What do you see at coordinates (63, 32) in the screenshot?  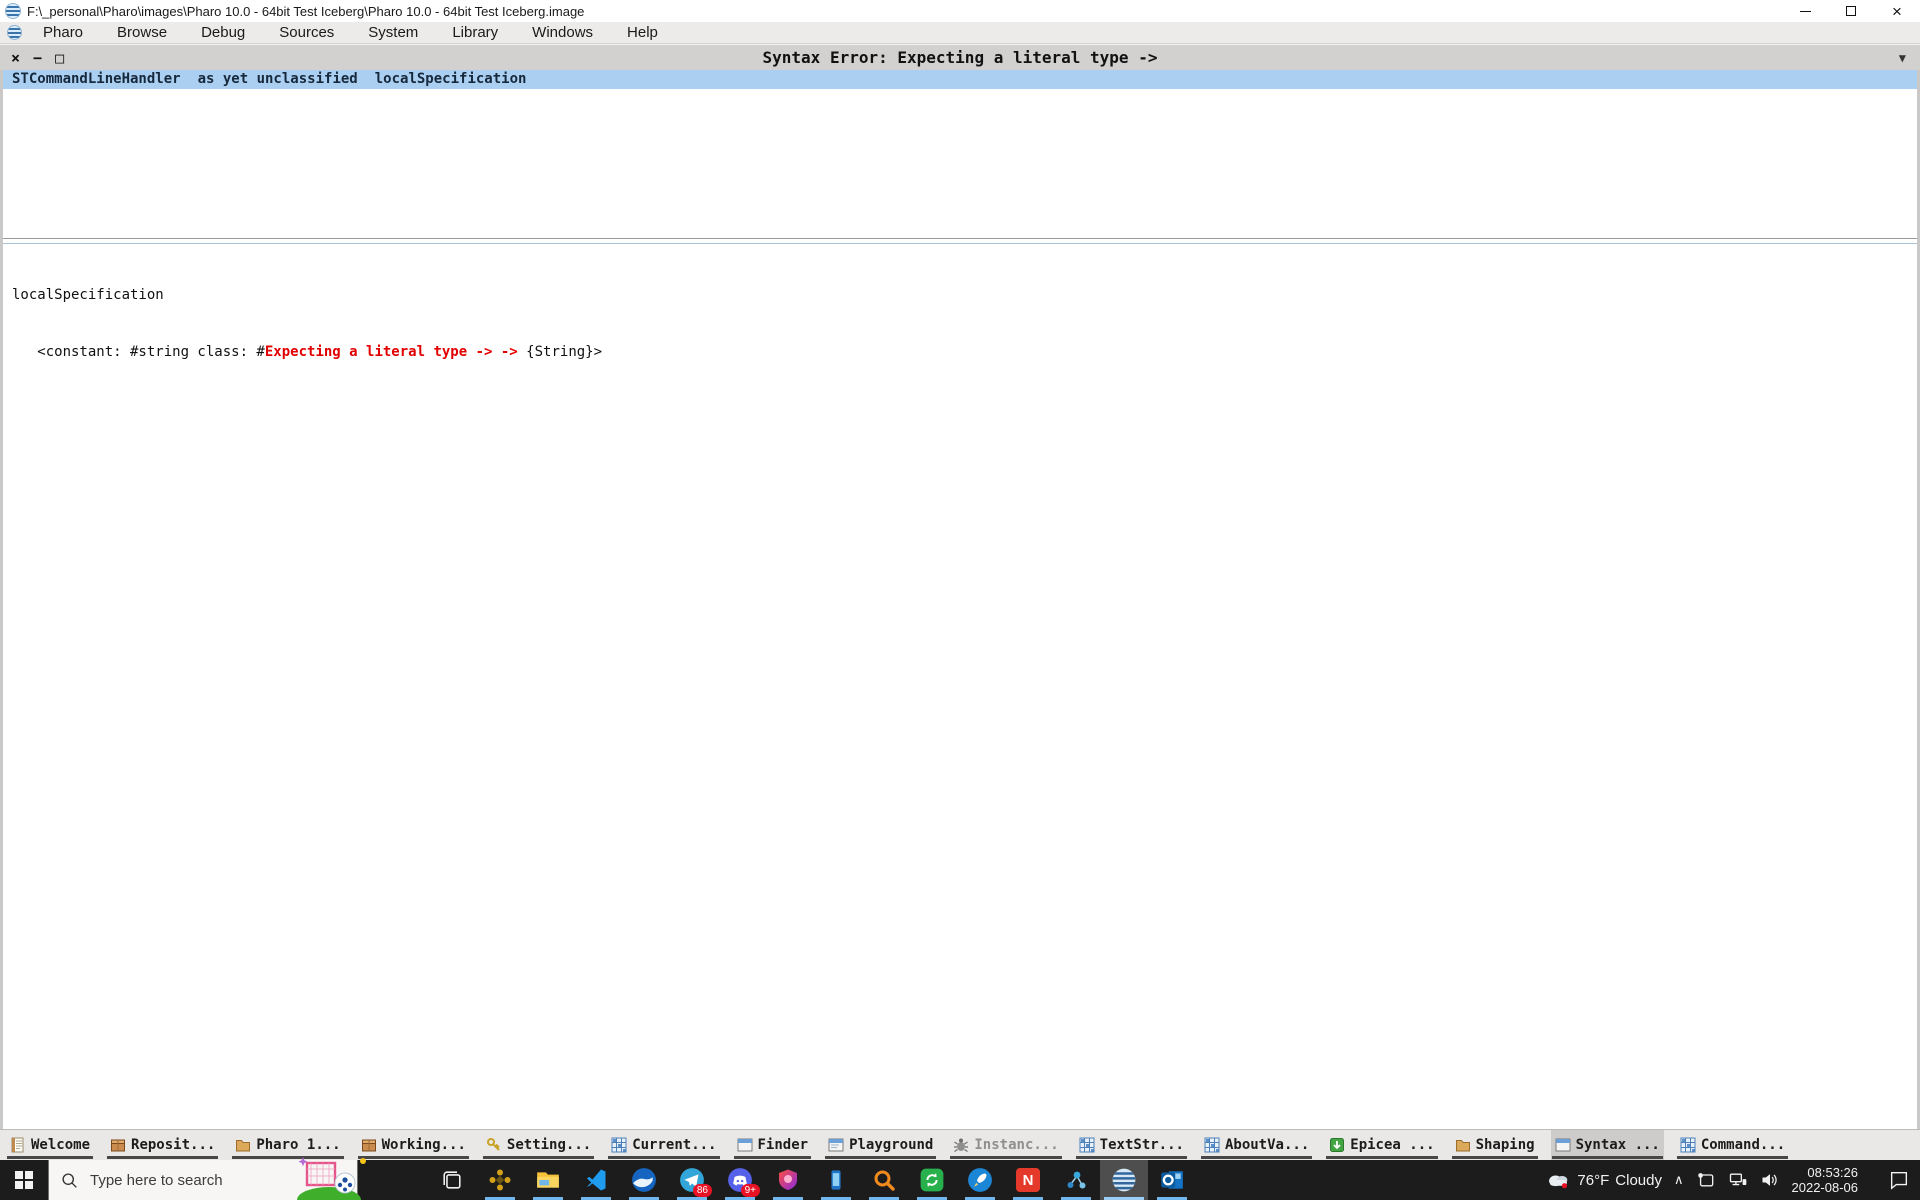 I see `menu-pharo: Pharo` at bounding box center [63, 32].